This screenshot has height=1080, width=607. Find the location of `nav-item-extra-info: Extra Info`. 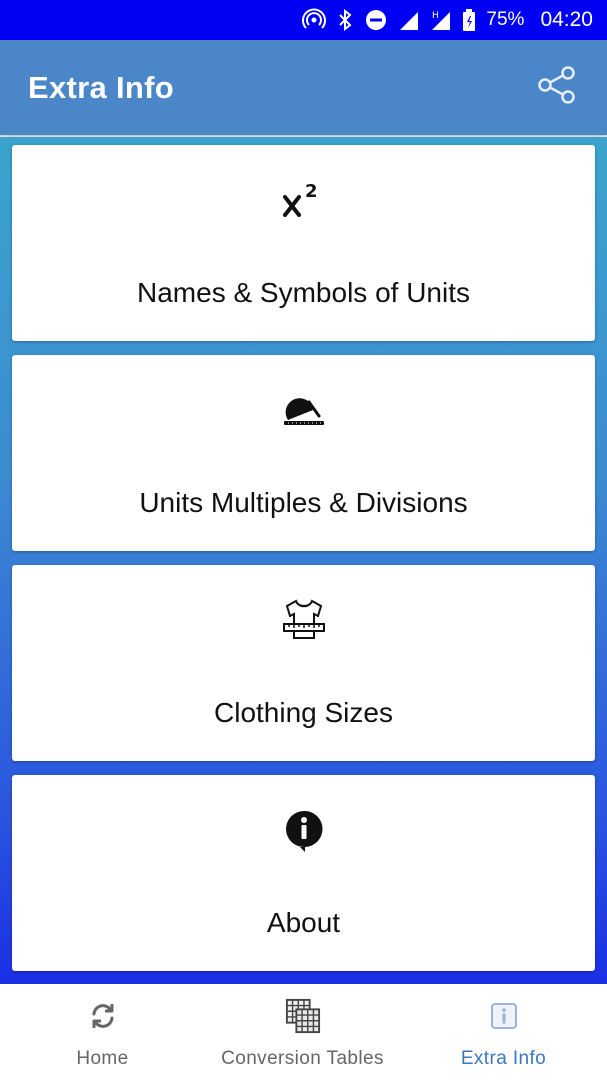

nav-item-extra-info: Extra Info is located at coordinates (503, 1032).